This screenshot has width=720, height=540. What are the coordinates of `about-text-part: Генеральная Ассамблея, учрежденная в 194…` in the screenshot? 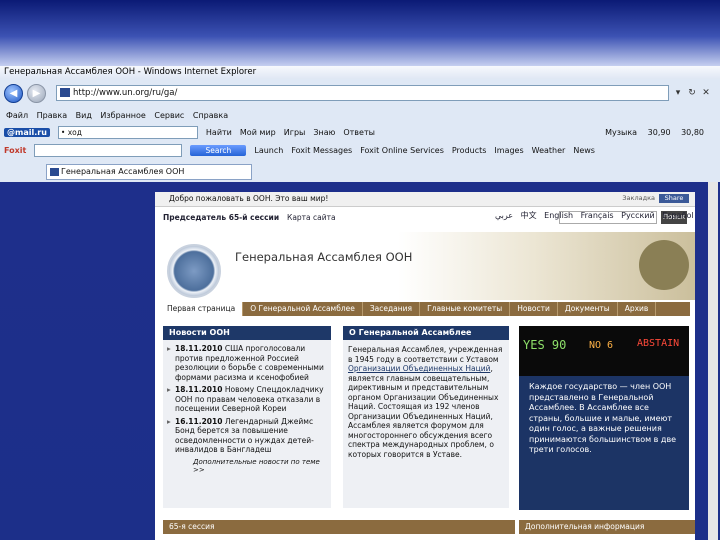 It's located at (425, 354).